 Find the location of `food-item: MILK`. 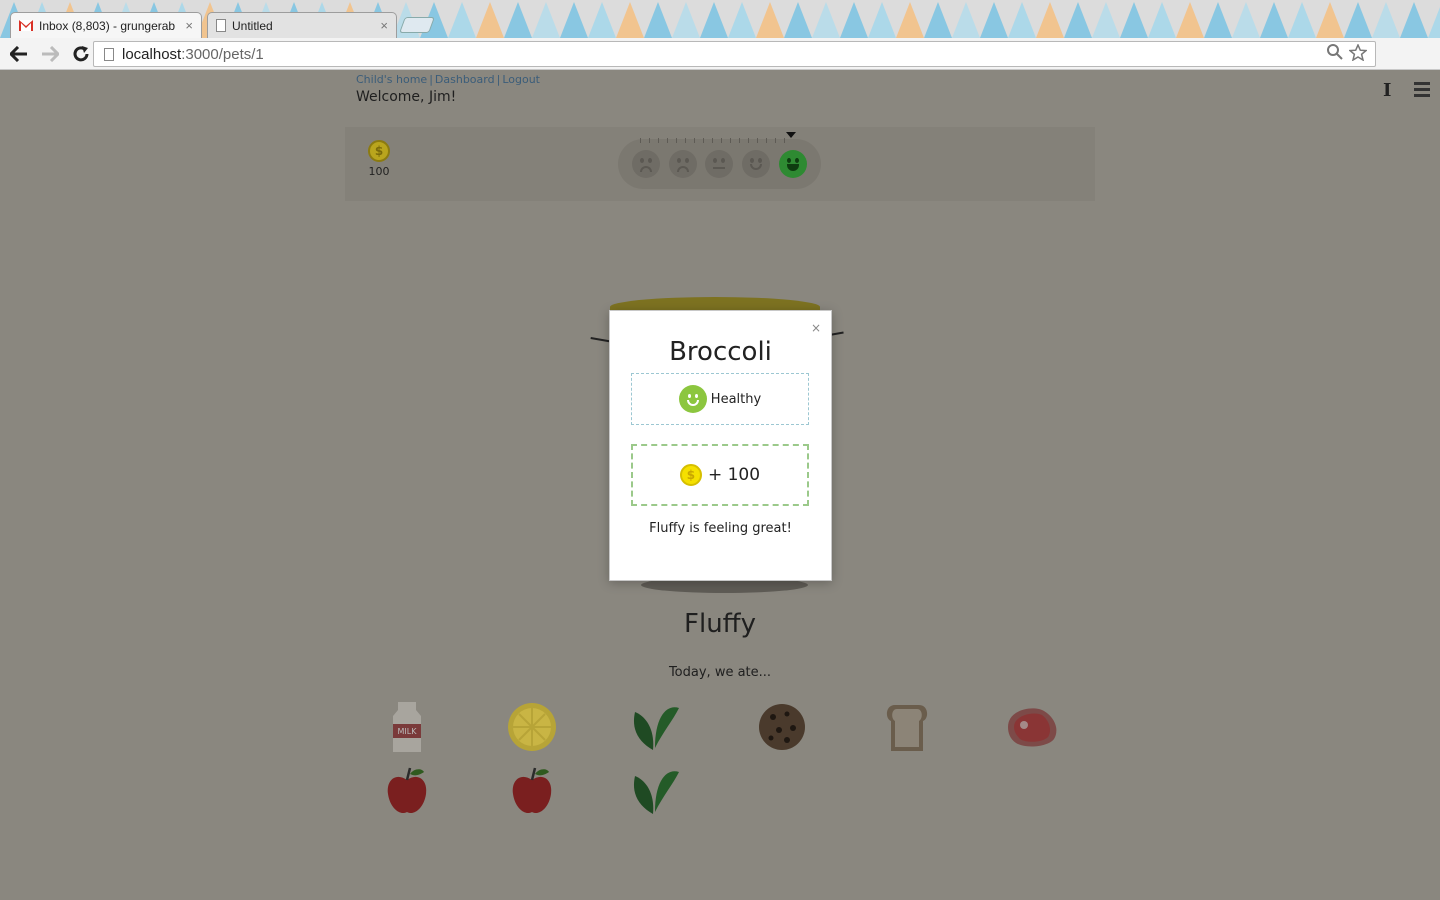

food-item: MILK is located at coordinates (407, 727).